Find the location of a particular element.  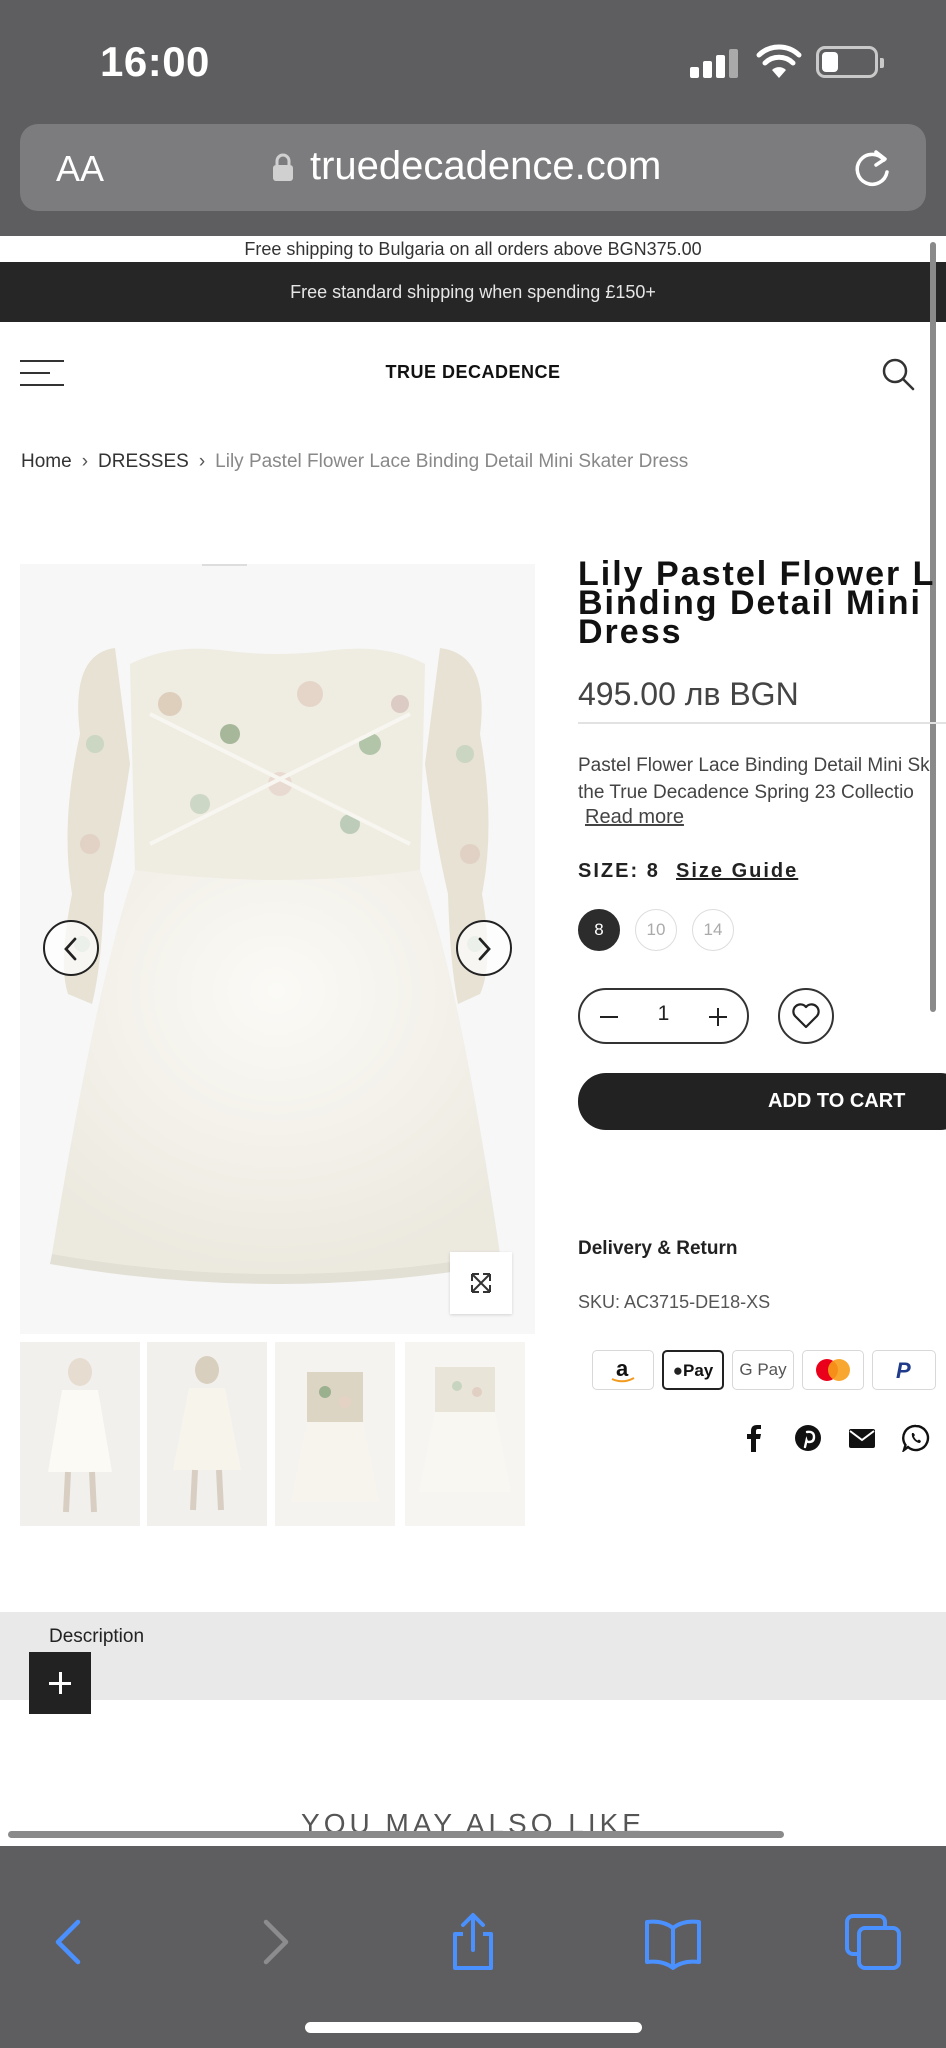

reload-icon is located at coordinates (872, 168).